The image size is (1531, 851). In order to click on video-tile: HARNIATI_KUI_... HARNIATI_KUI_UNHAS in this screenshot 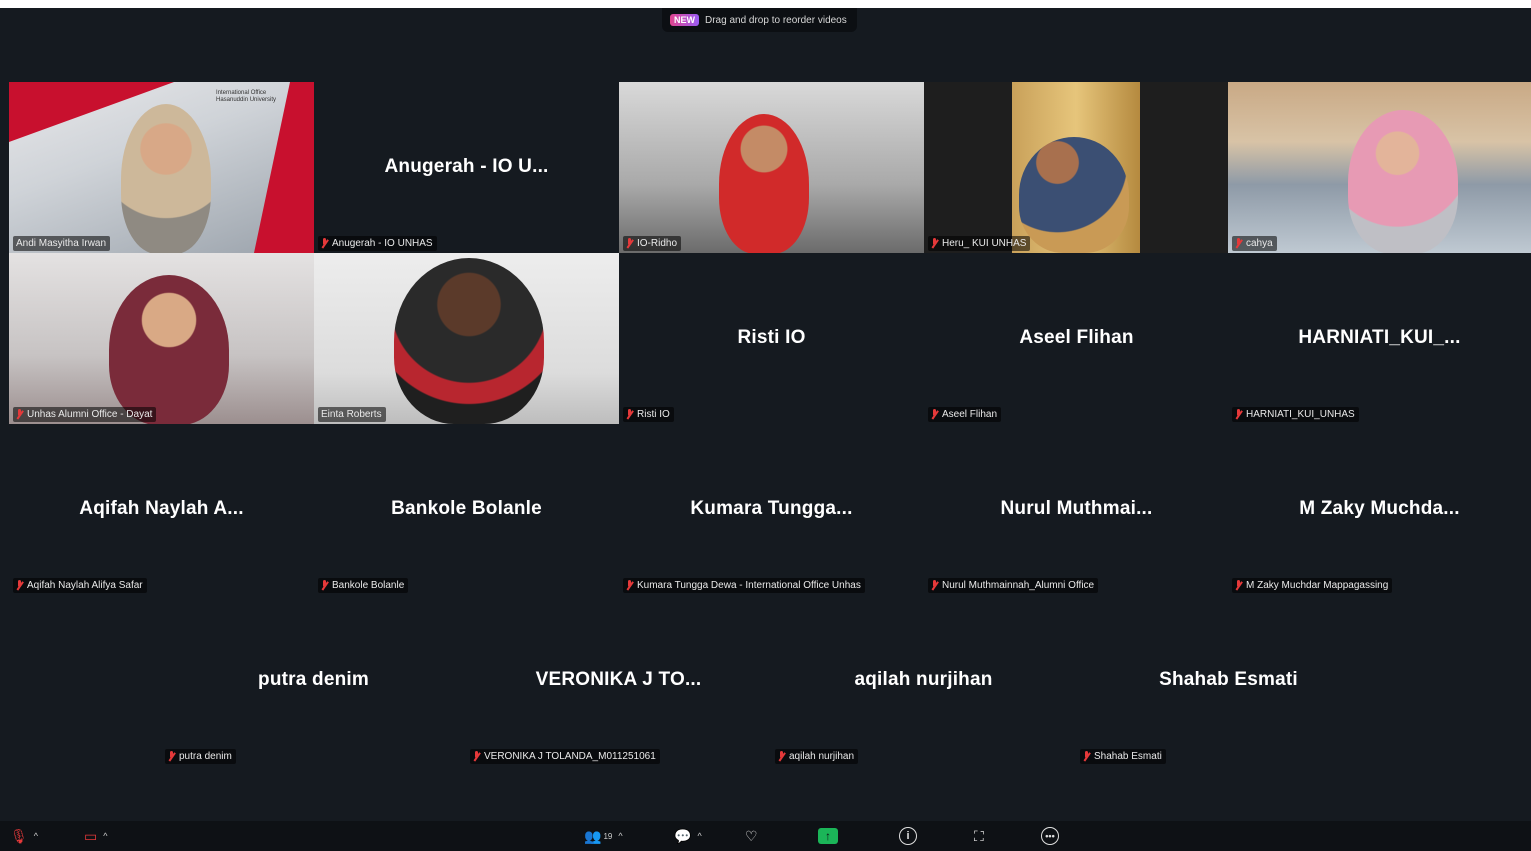, I will do `click(1379, 338)`.